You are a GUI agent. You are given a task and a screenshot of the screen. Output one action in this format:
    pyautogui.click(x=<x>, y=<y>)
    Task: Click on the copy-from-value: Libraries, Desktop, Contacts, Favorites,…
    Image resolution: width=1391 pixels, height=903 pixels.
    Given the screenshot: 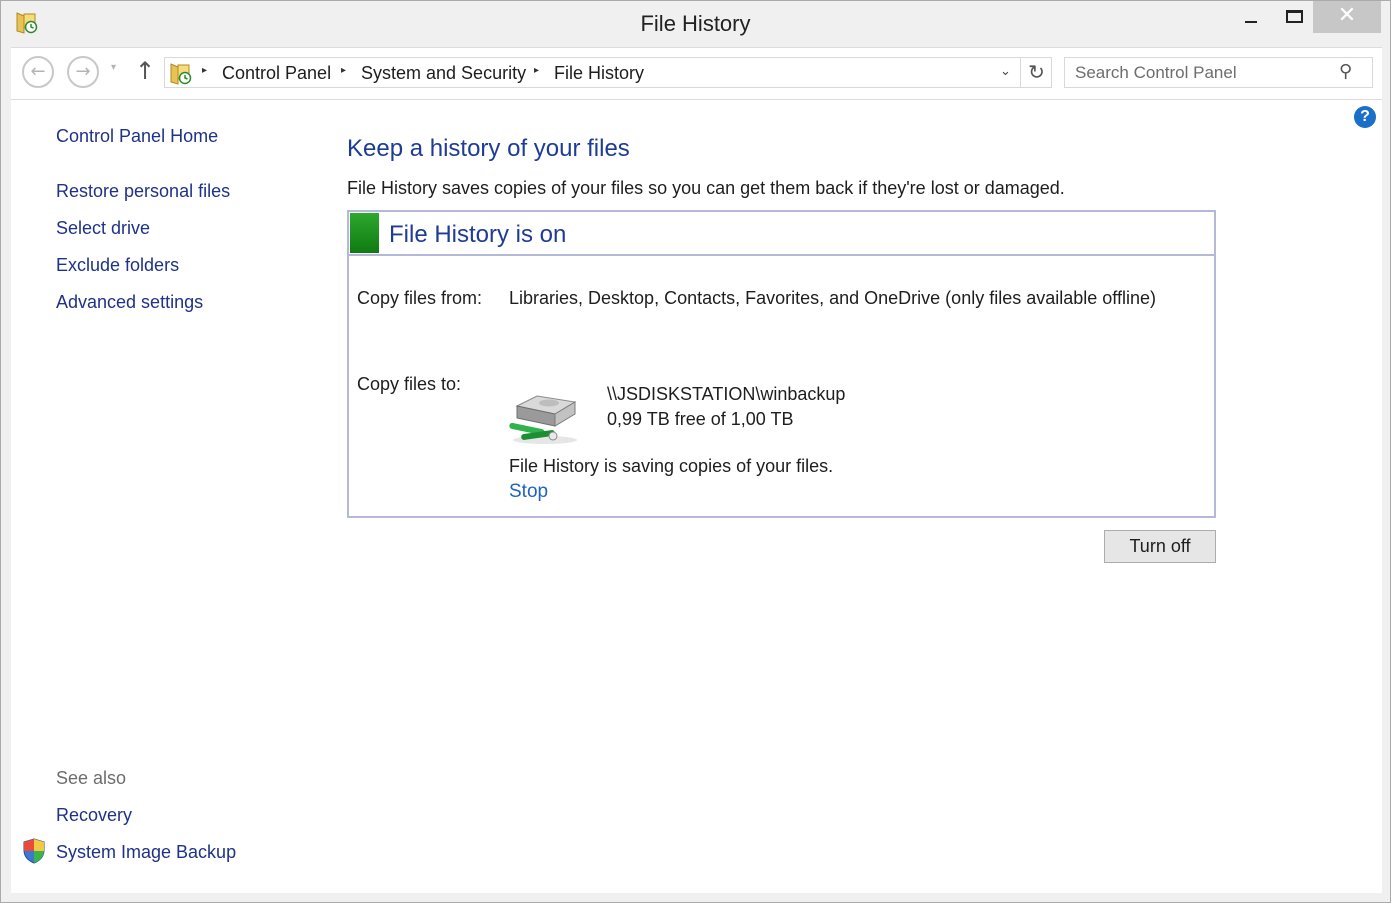 What is the action you would take?
    pyautogui.click(x=832, y=298)
    